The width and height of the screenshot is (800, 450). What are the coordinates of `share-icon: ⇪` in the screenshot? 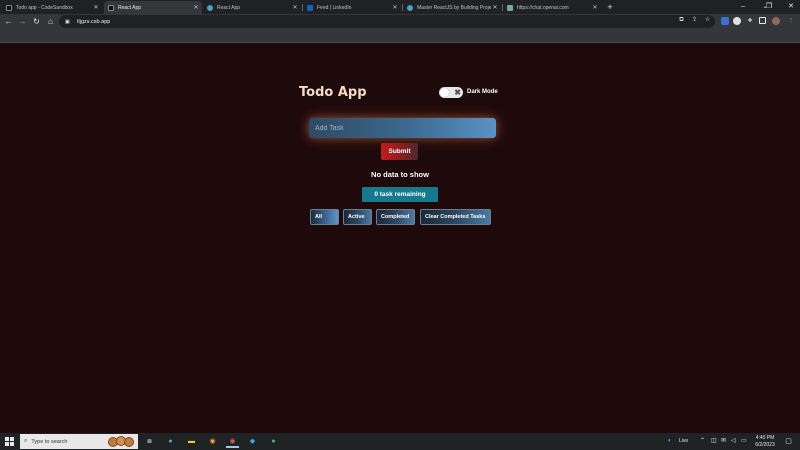 It's located at (694, 20).